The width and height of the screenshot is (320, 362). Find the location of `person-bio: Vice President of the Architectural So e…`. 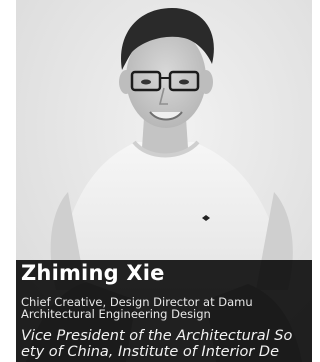

person-bio: Vice President of the Architectural So e… is located at coordinates (166, 344).